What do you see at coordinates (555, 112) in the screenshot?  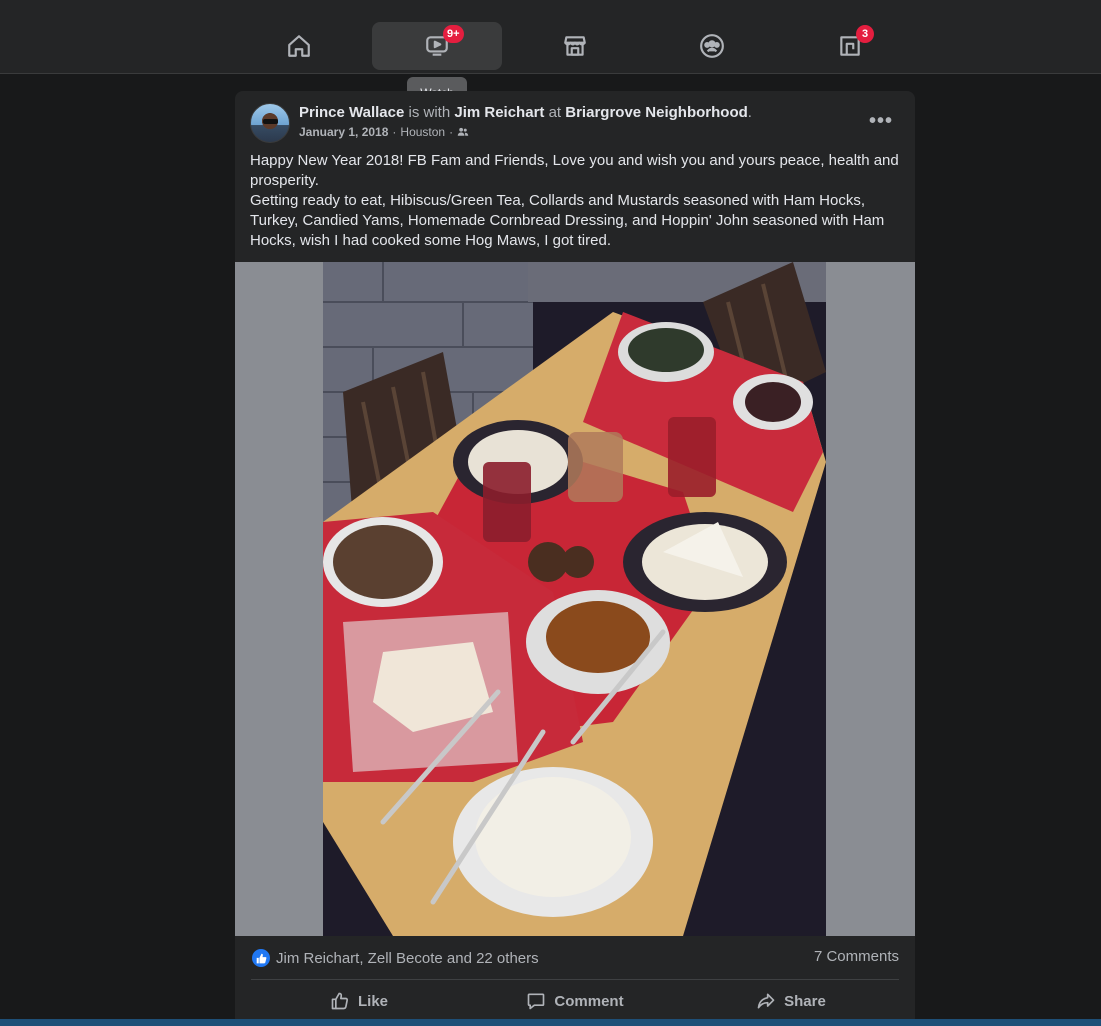 I see `at-text: at` at bounding box center [555, 112].